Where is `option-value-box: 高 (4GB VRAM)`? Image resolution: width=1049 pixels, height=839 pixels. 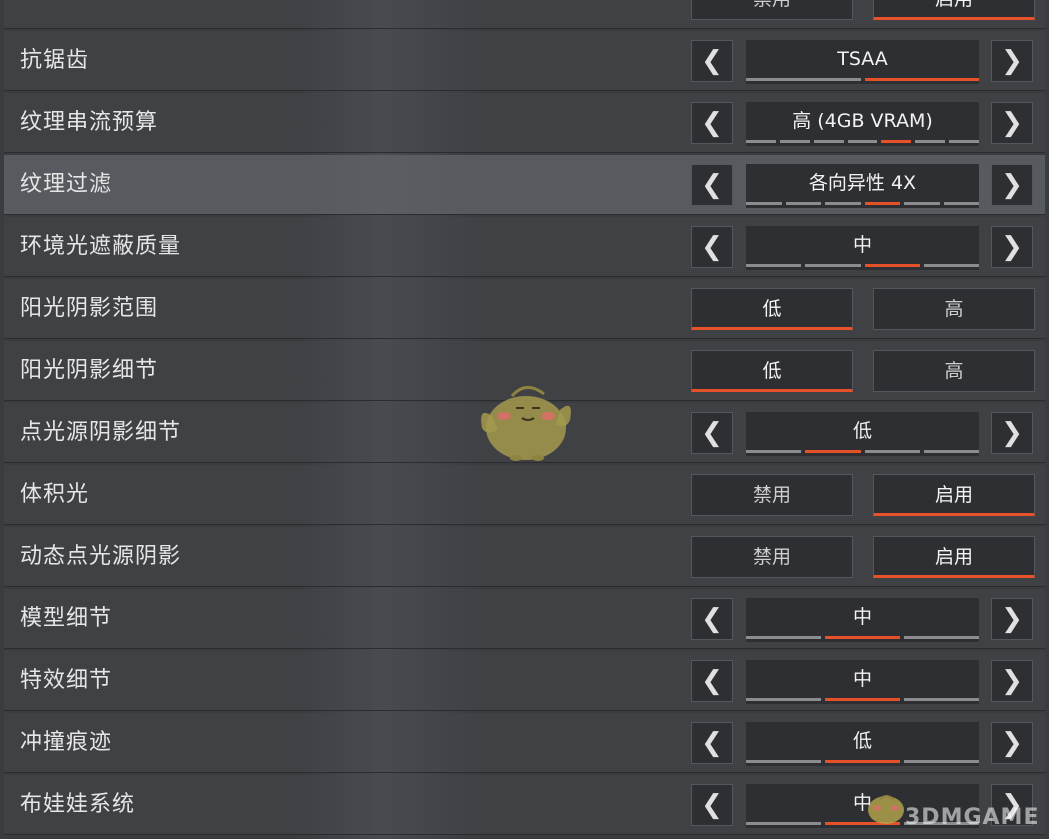 option-value-box: 高 (4GB VRAM) is located at coordinates (863, 124).